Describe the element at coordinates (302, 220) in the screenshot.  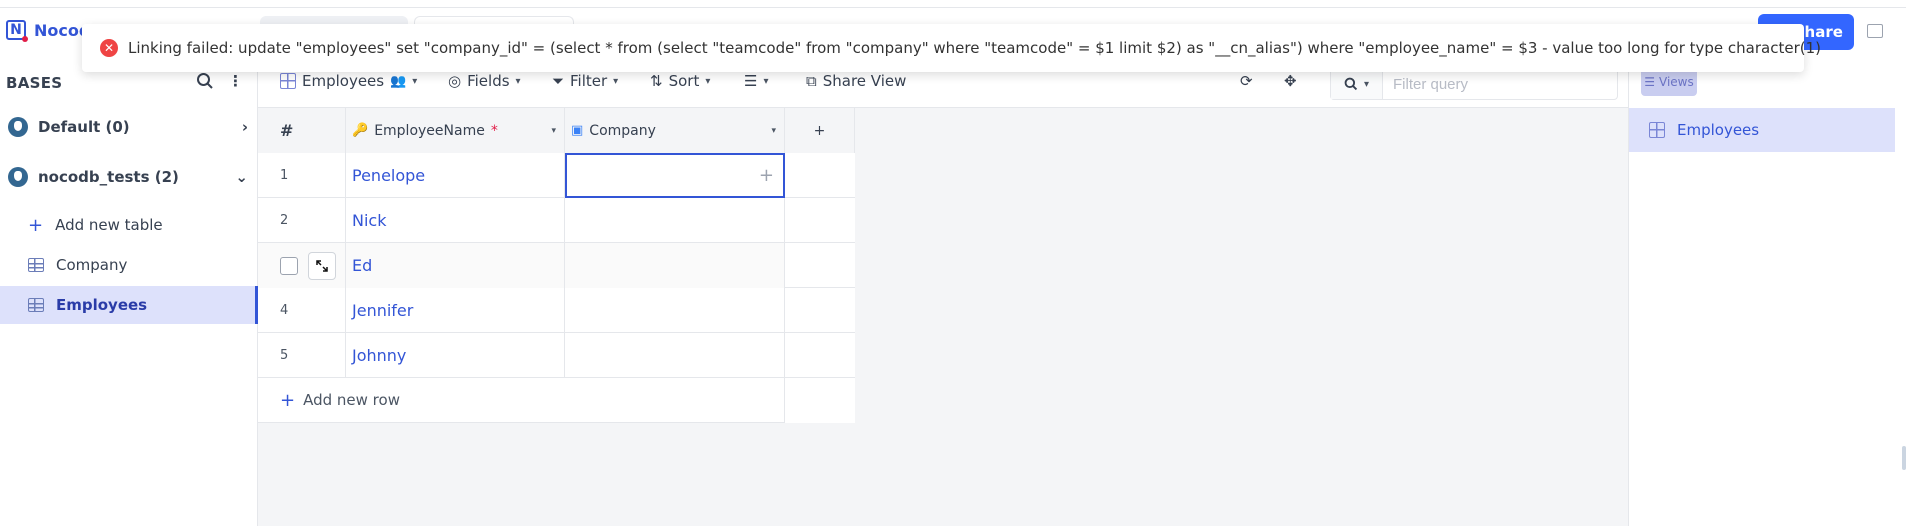
I see `row-number: 2` at that location.